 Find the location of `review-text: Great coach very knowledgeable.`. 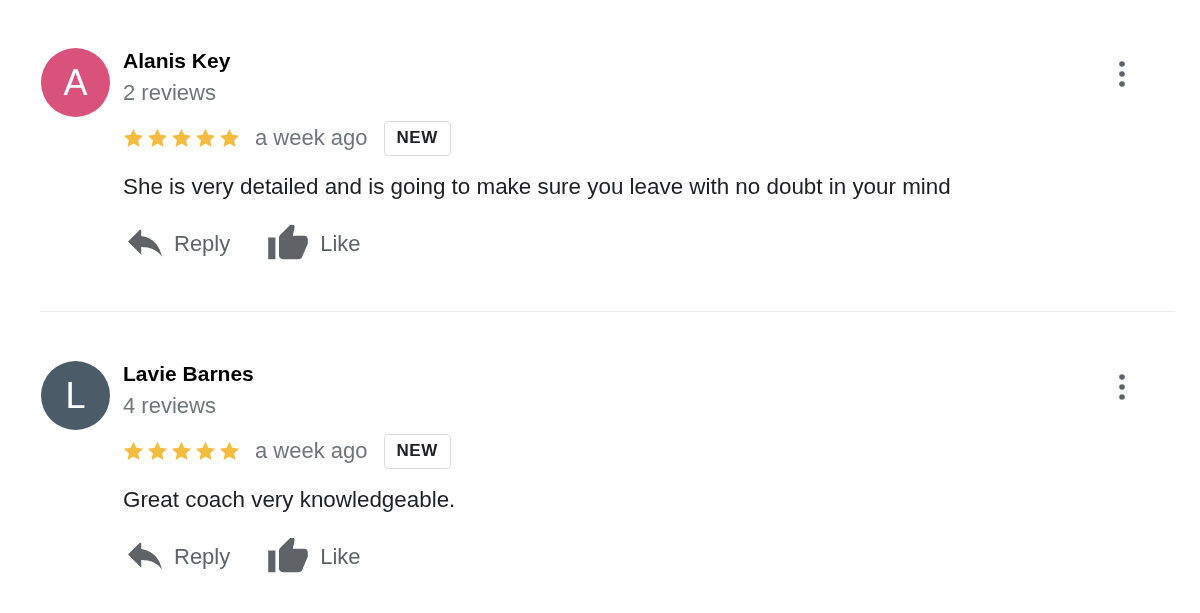

review-text: Great coach very knowledgeable. is located at coordinates (289, 500).